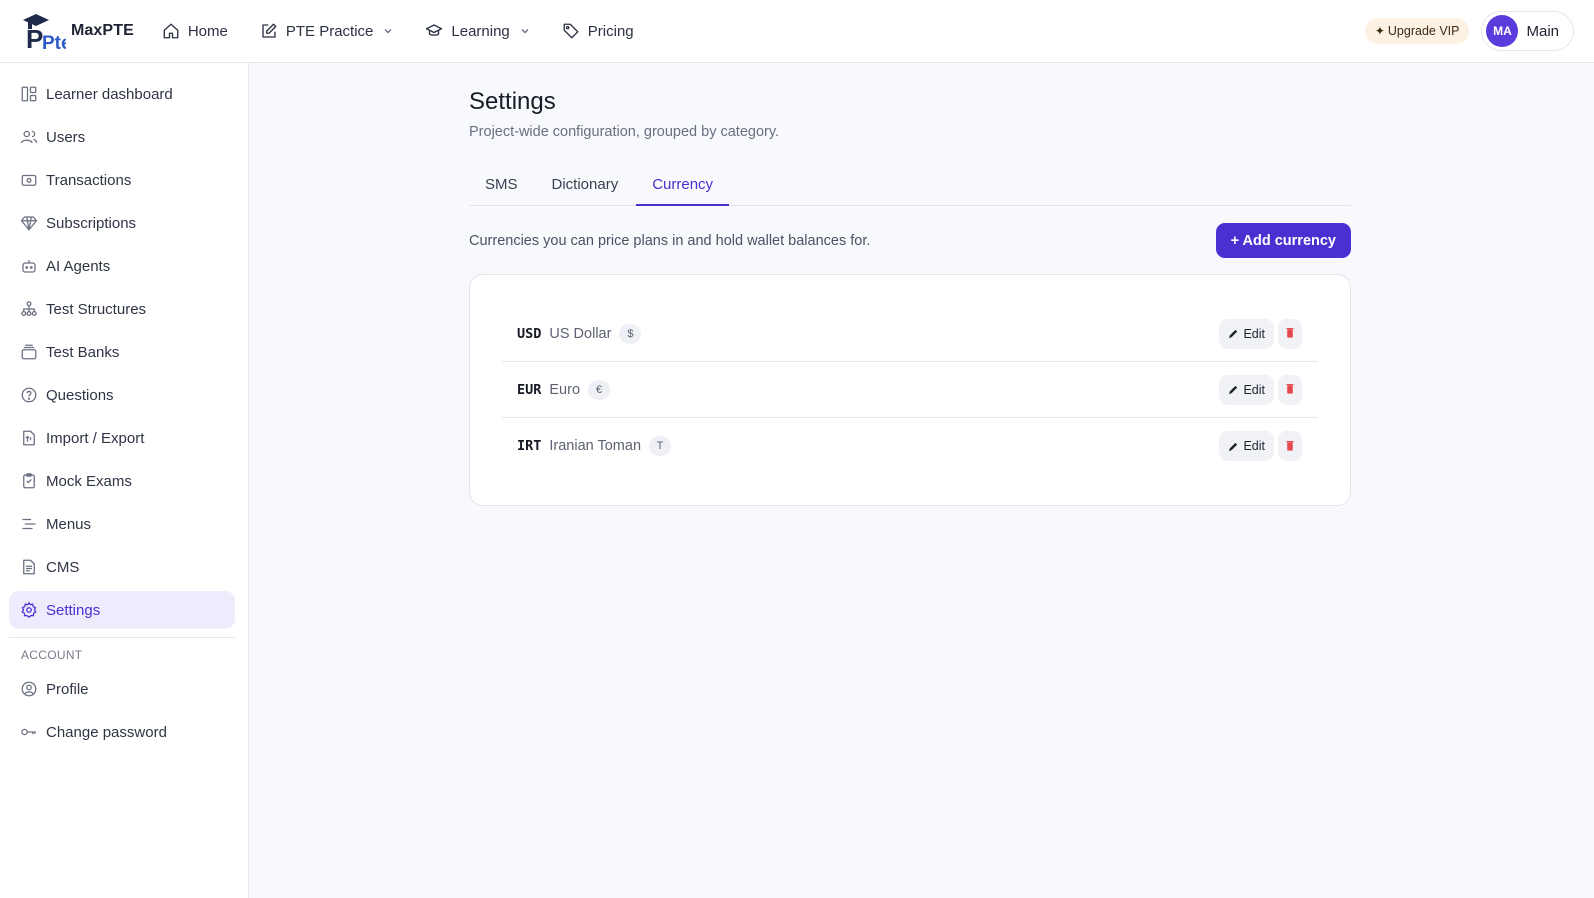 The image size is (1594, 898). I want to click on top-right-actions: ✦ Upgrade VIP MA Main, so click(1469, 31).